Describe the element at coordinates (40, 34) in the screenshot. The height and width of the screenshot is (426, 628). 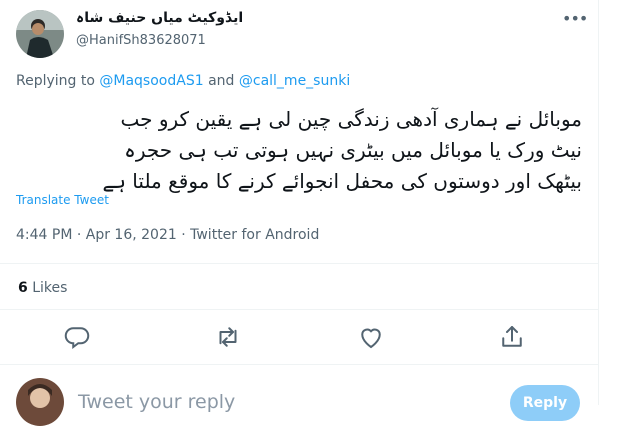
I see `author-avatar` at that location.